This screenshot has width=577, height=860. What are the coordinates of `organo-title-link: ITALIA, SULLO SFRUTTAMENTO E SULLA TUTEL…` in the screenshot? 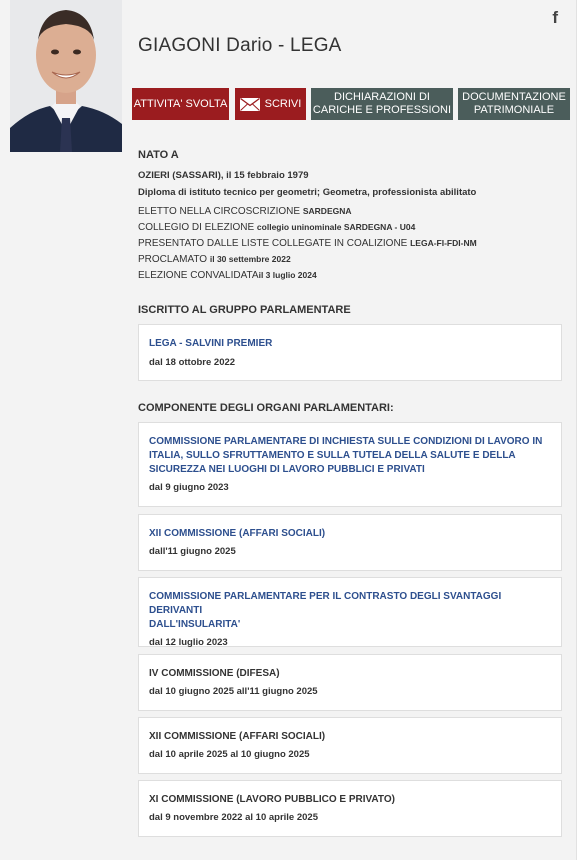 It's located at (350, 456).